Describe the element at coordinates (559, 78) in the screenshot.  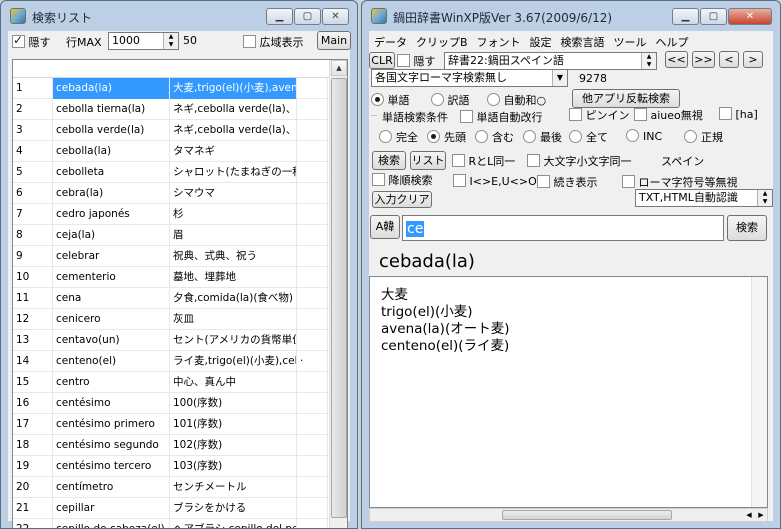
I see `chevron-down-icon: ▼` at that location.